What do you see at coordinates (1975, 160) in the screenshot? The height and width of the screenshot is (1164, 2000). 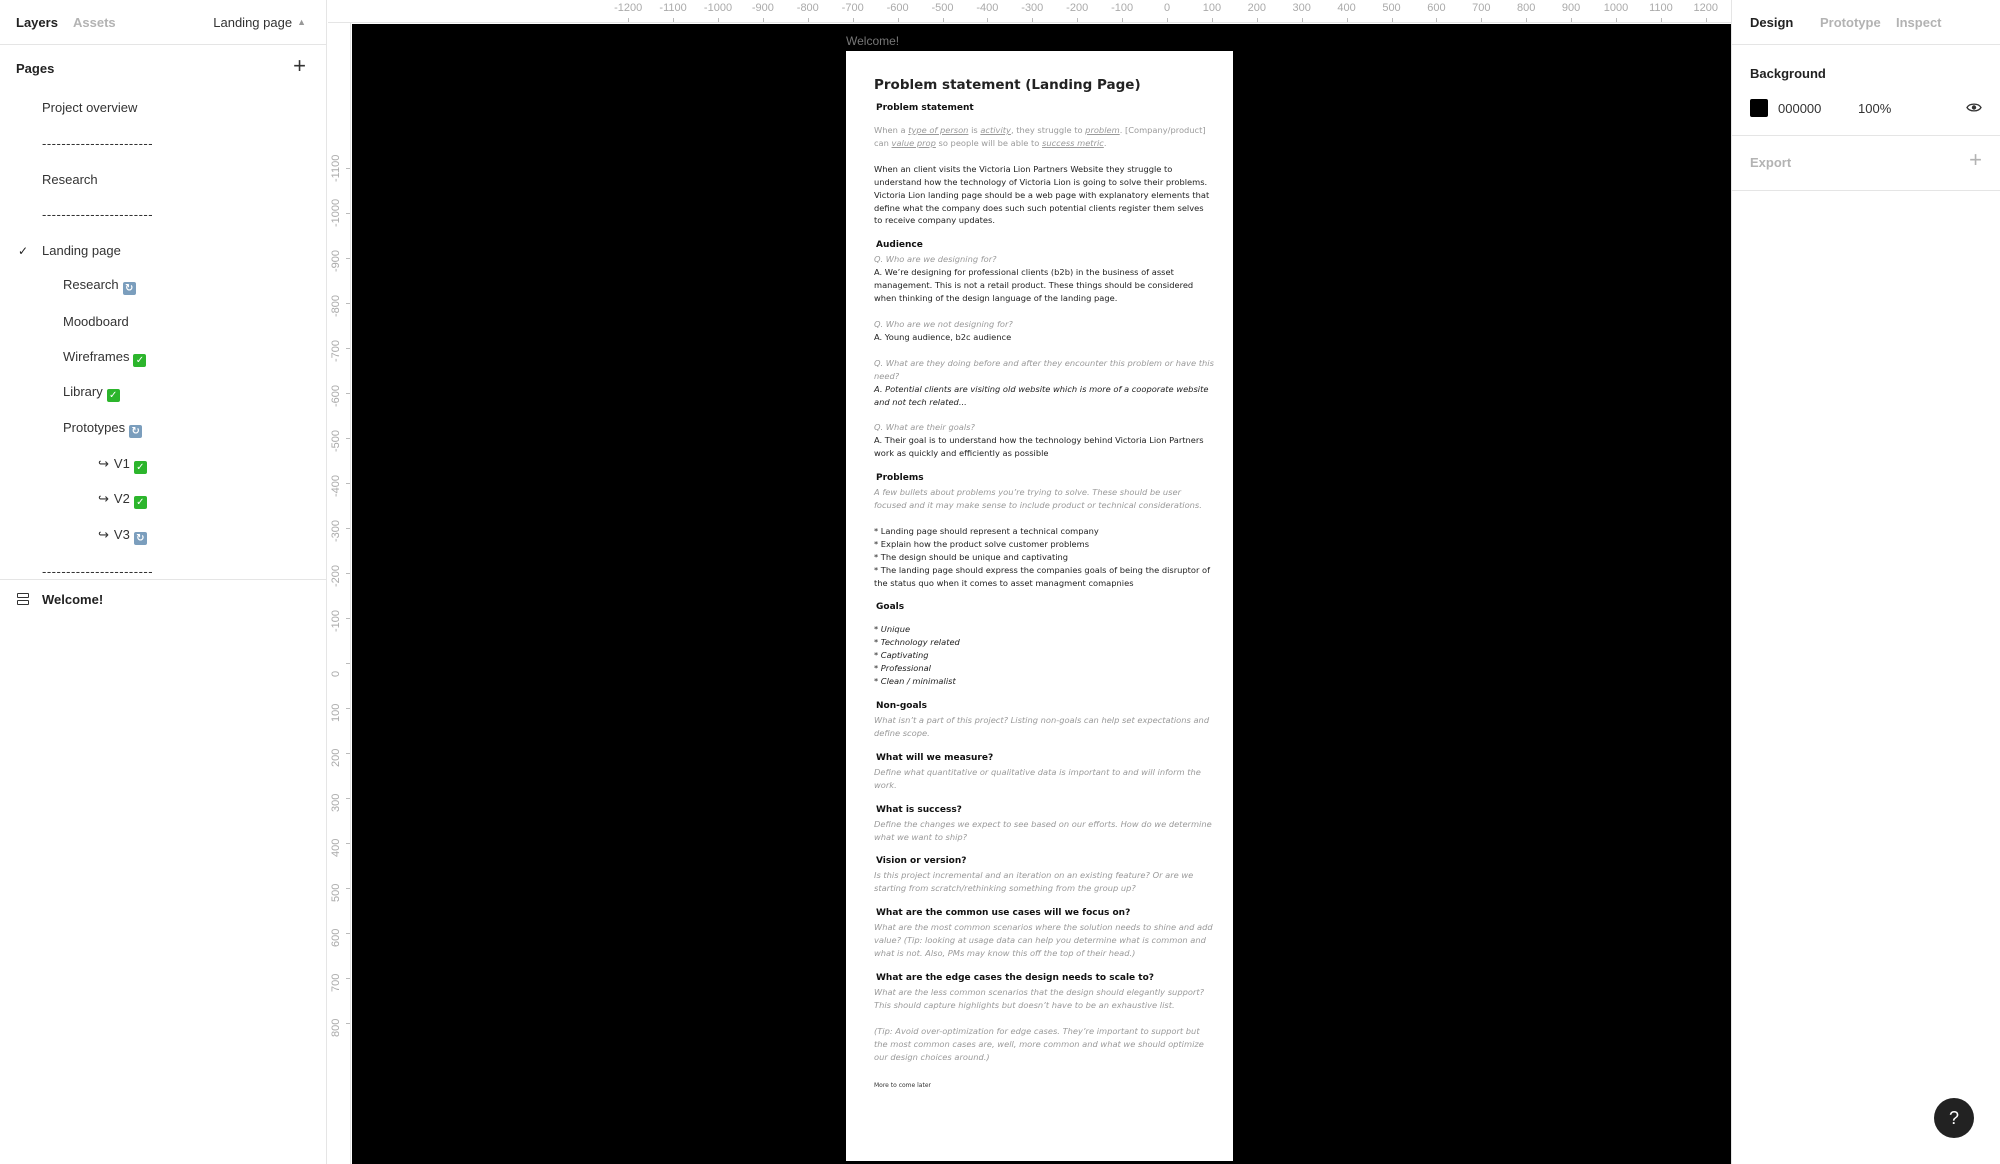 I see `add-export-button: +` at bounding box center [1975, 160].